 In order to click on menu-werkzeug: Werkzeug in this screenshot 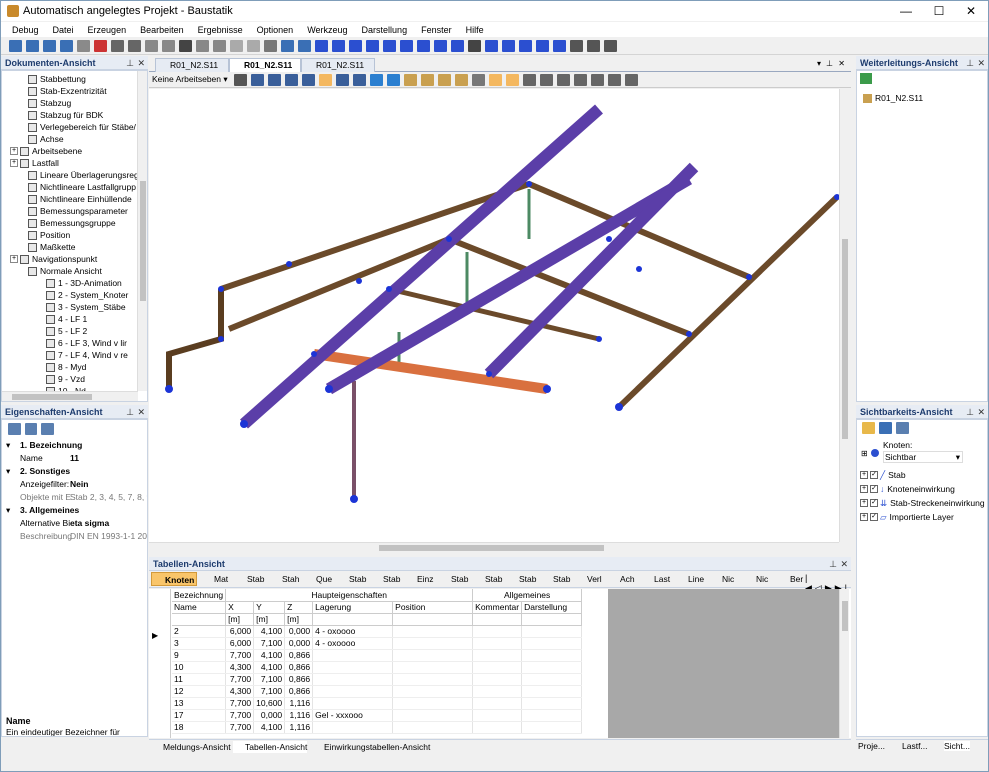, I will do `click(327, 30)`.